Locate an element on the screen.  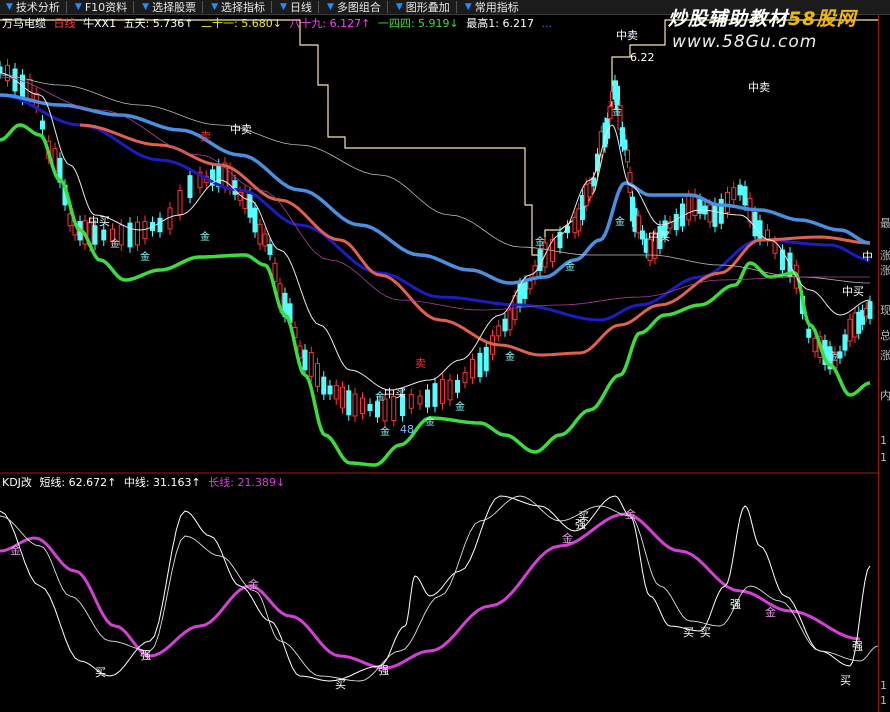
high-price-label: 6.22 is located at coordinates (642, 57).